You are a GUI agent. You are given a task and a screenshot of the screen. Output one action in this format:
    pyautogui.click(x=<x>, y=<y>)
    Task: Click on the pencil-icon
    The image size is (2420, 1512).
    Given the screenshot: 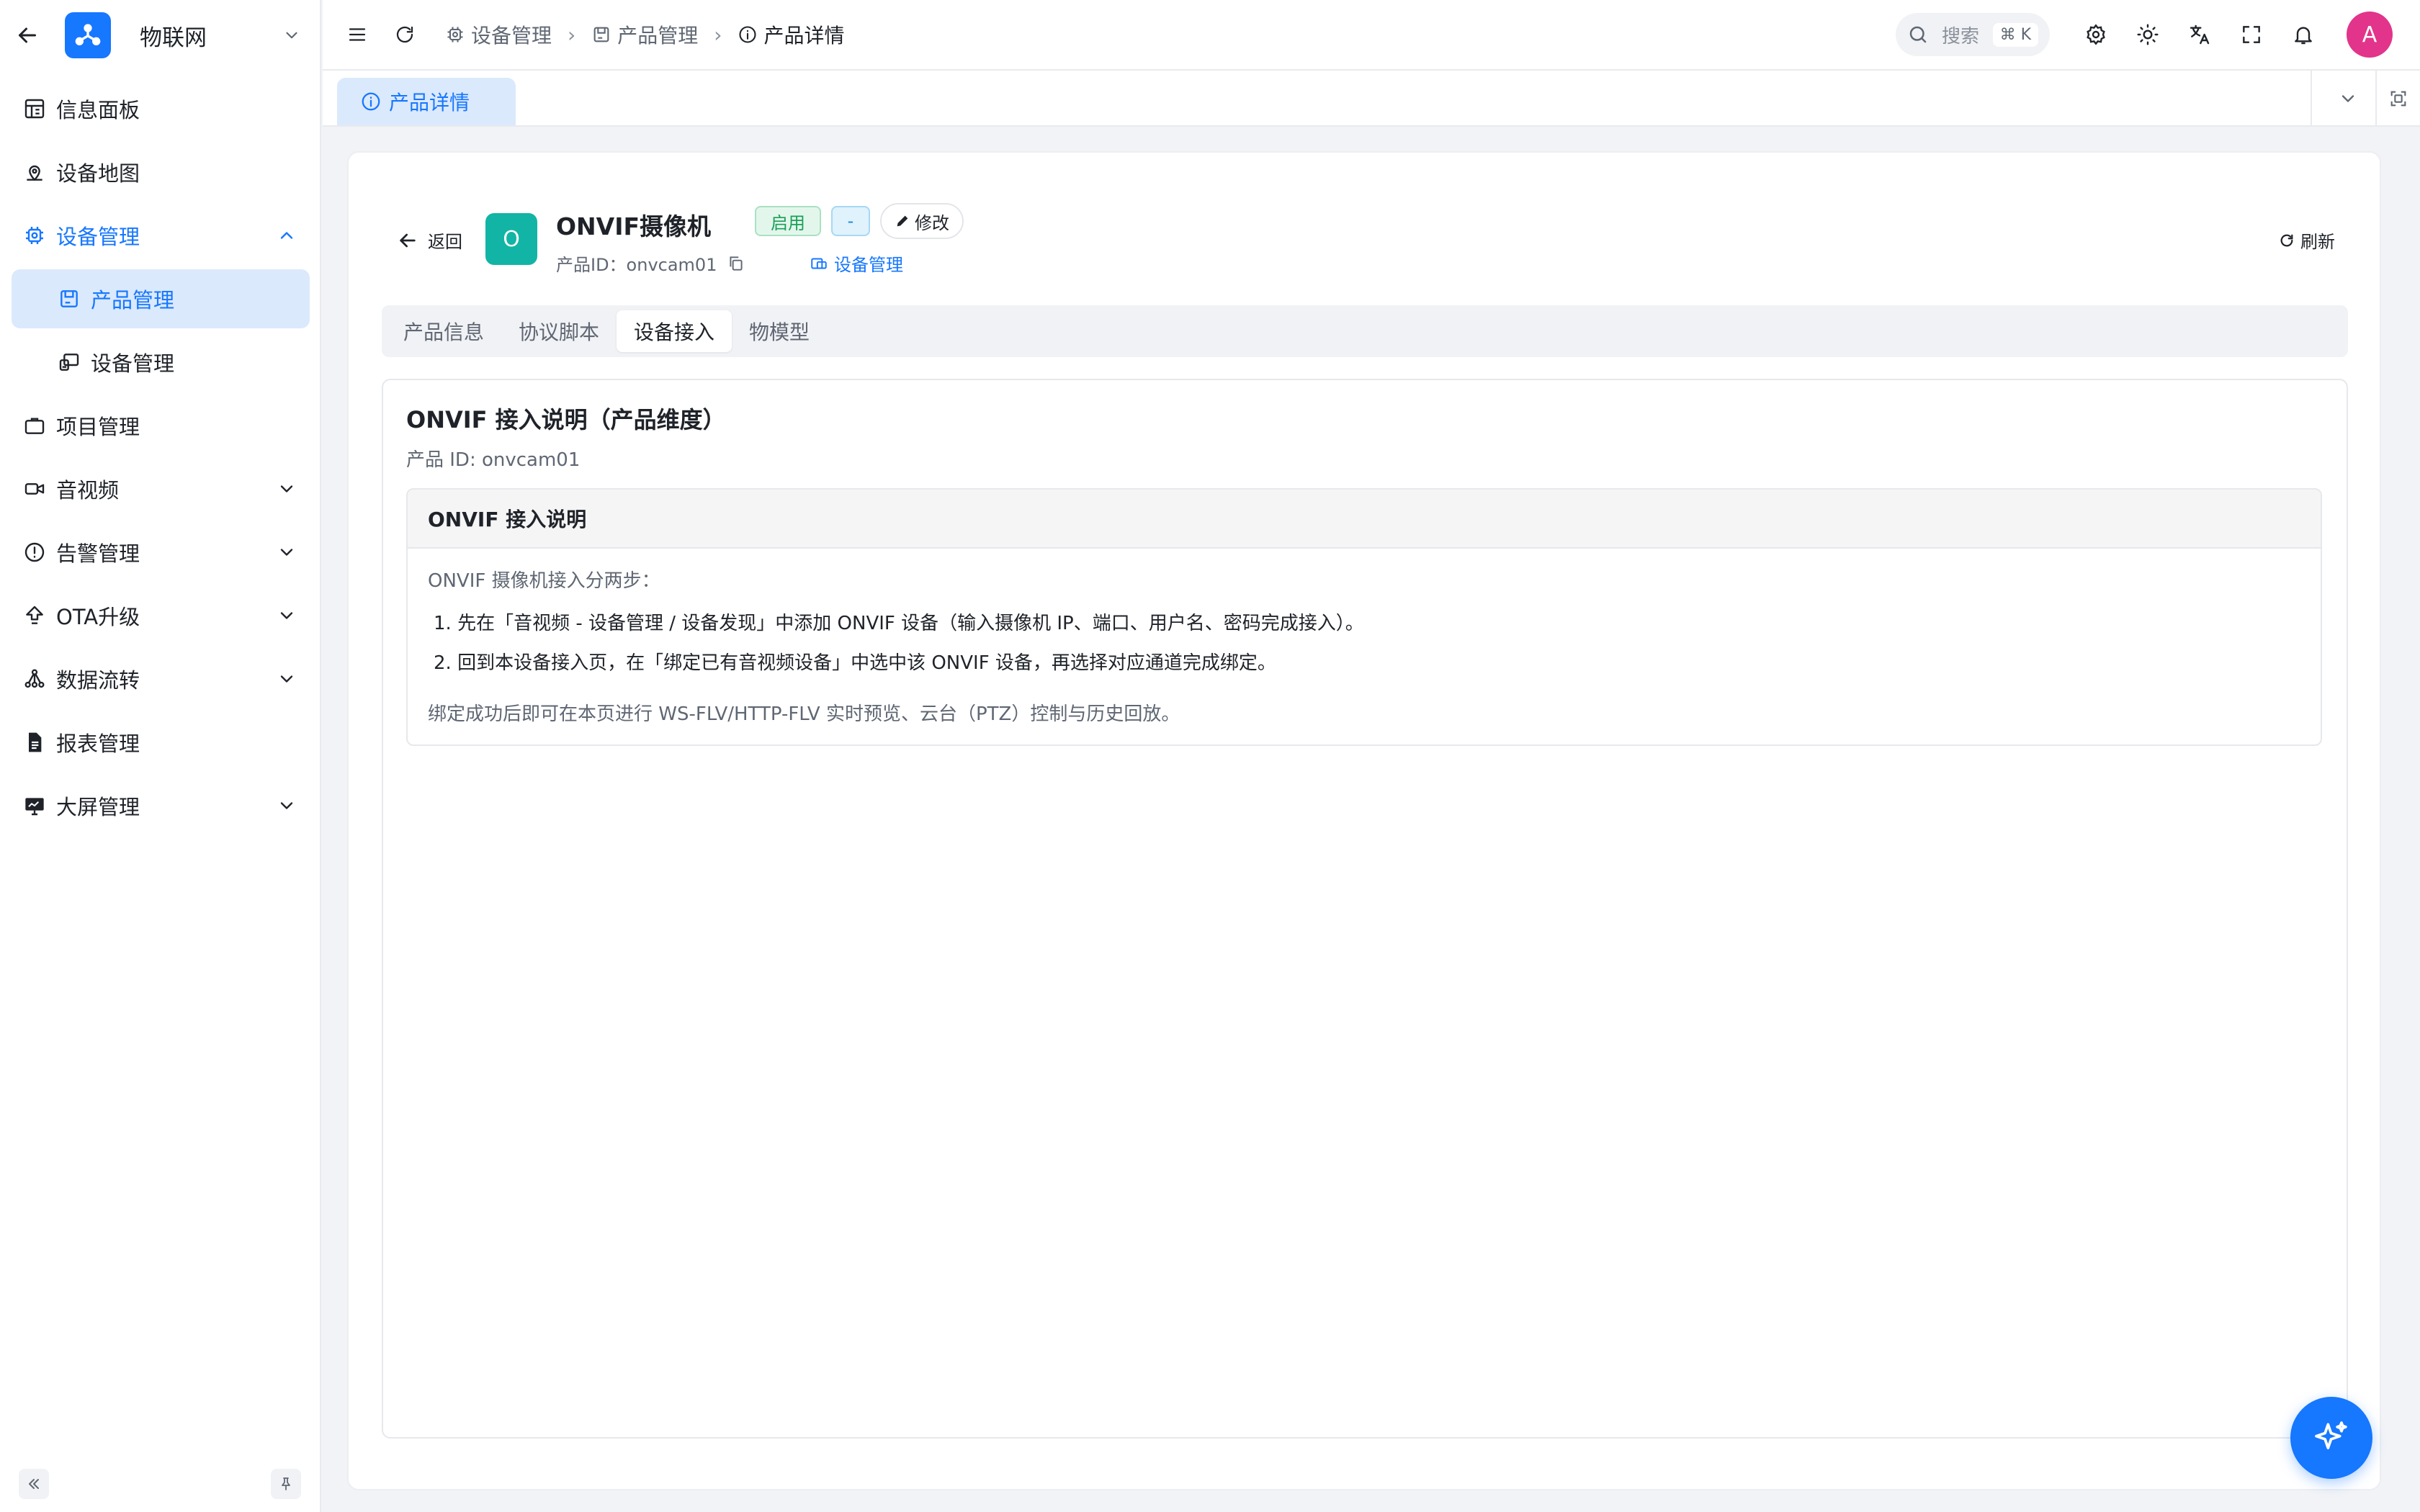 What is the action you would take?
    pyautogui.click(x=902, y=221)
    